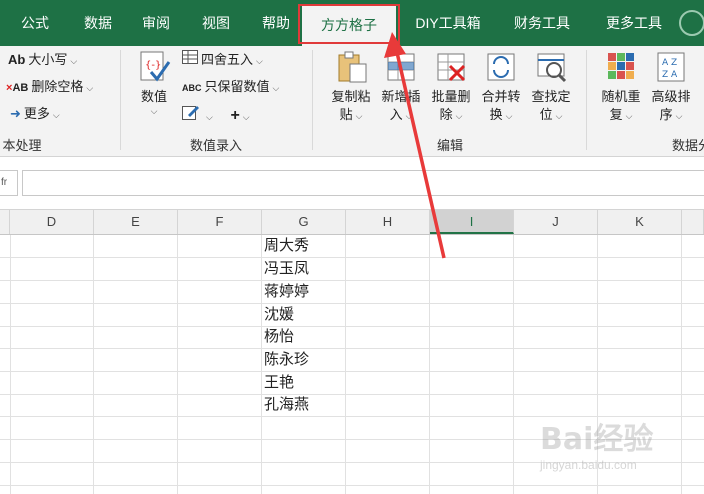 The width and height of the screenshot is (704, 494). What do you see at coordinates (216, 23) in the screenshot?
I see `tab-view: 视图` at bounding box center [216, 23].